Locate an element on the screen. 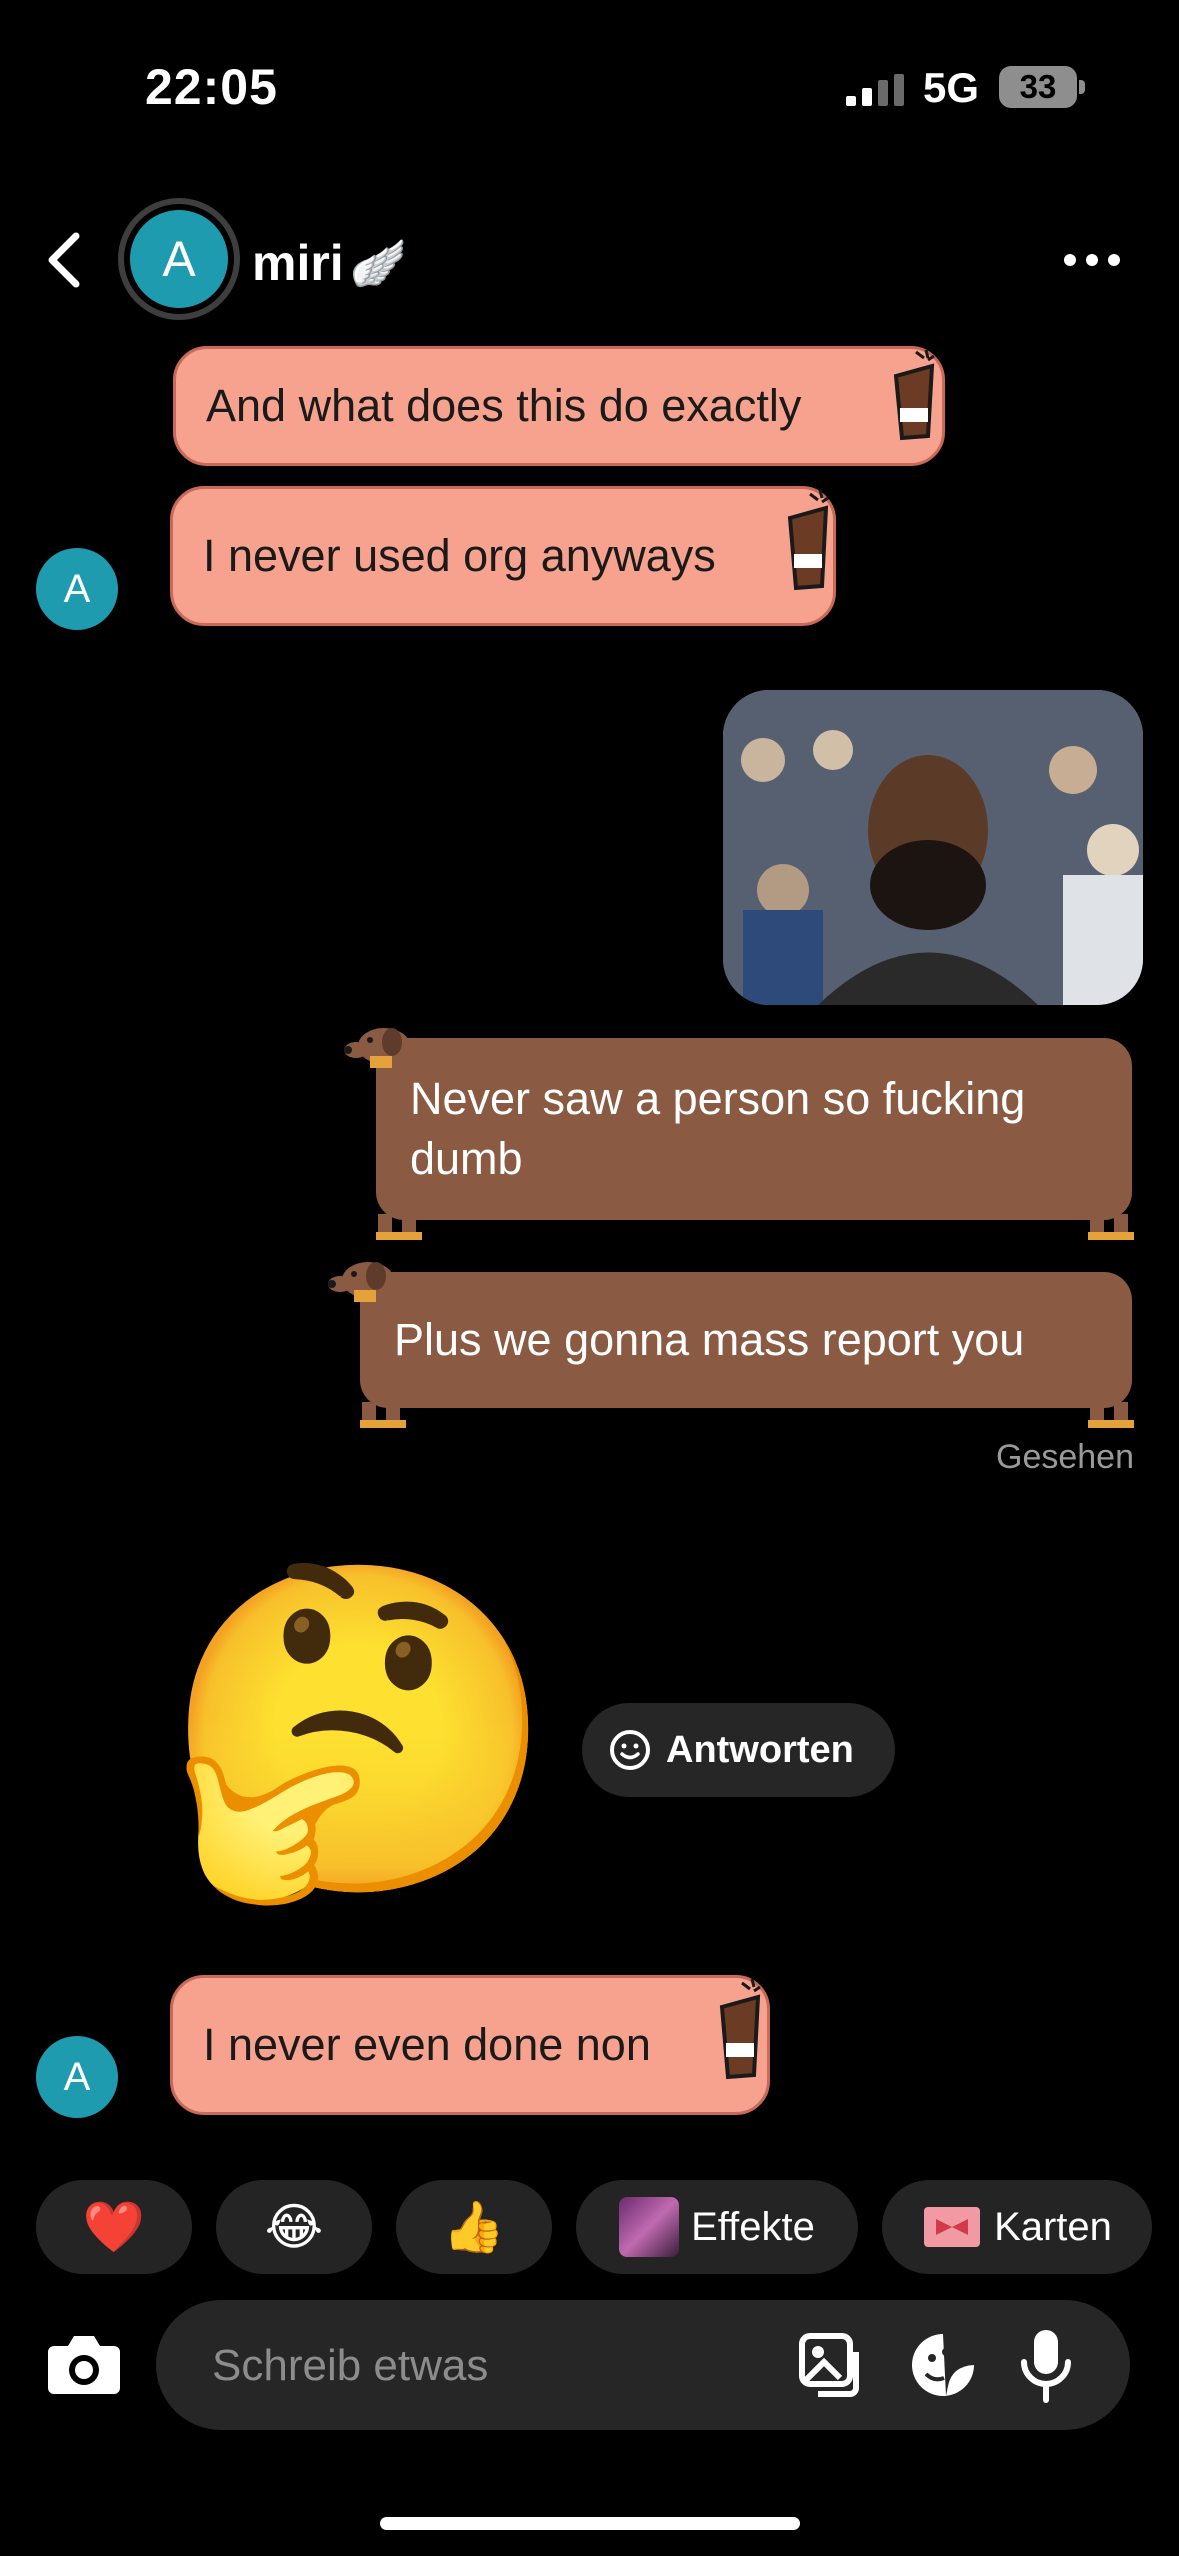 Image resolution: width=1179 pixels, height=2556 pixels. effects-label: Effekte is located at coordinates (753, 2226).